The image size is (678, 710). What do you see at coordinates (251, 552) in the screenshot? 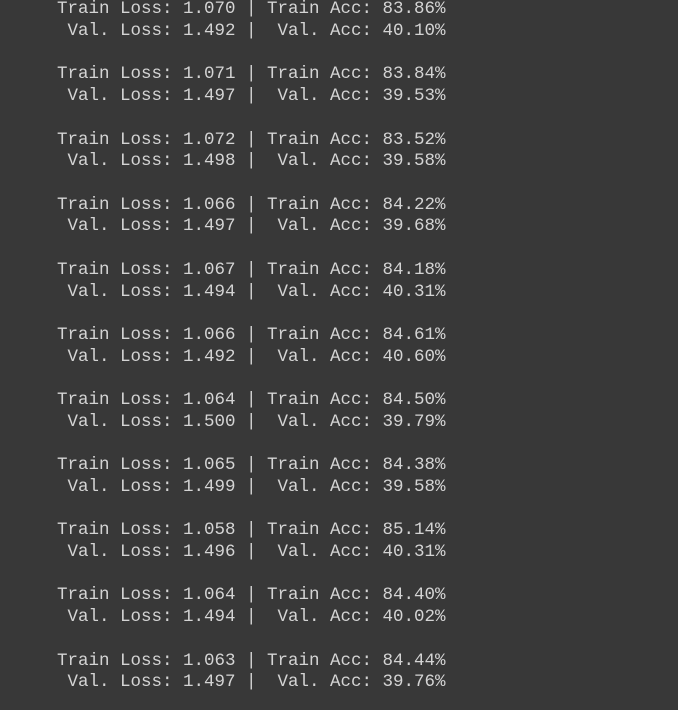
I see `log-line-val: Val. Loss: 1.496 | Val. Acc: 40.31%` at bounding box center [251, 552].